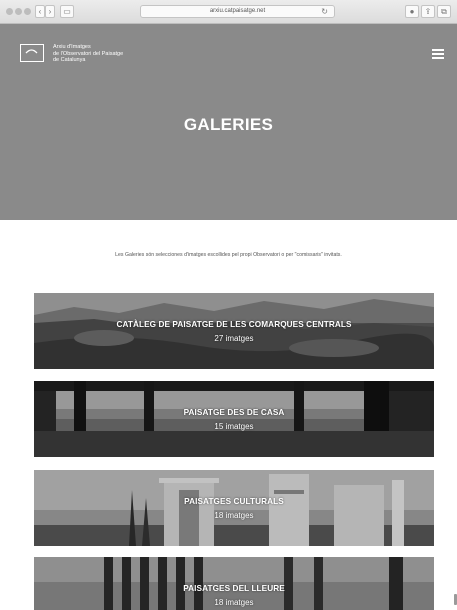 This screenshot has width=457, height=610. I want to click on forward-button: ›, so click(50, 11).